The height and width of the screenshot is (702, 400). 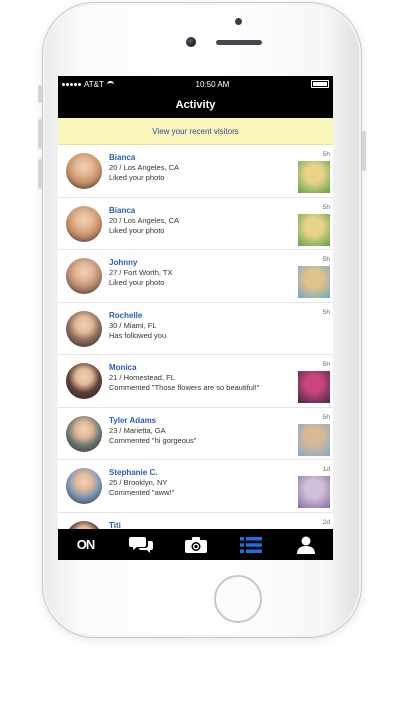 What do you see at coordinates (40, 94) in the screenshot?
I see `silent-switch` at bounding box center [40, 94].